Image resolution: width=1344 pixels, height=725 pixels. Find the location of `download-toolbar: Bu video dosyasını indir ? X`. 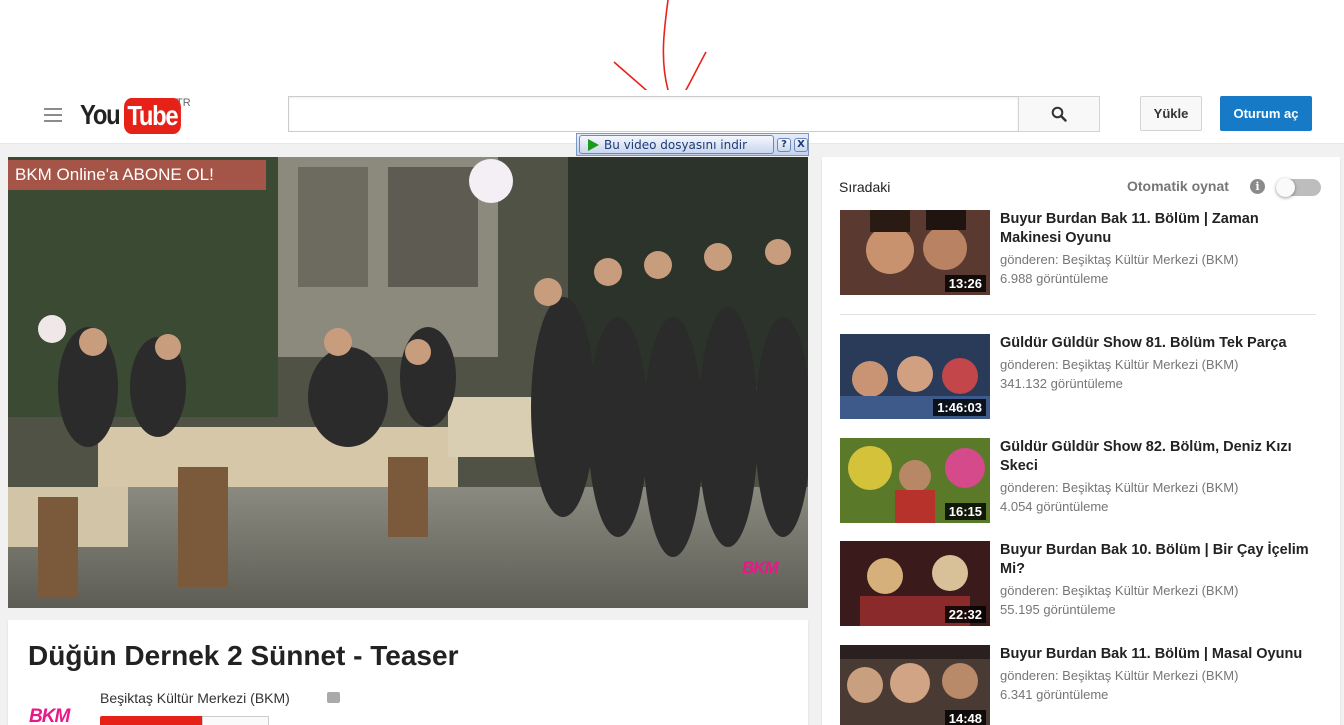

download-toolbar: Bu video dosyasını indir ? X is located at coordinates (692, 144).